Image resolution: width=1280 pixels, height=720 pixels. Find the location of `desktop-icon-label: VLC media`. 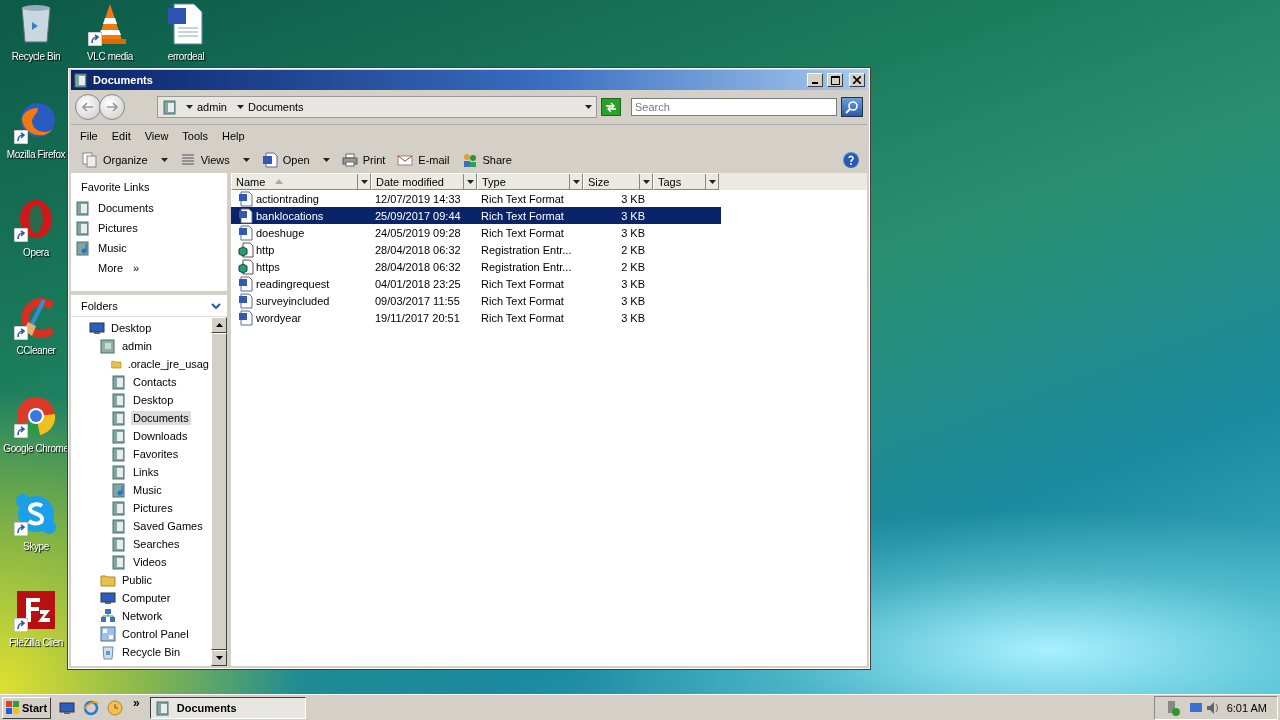

desktop-icon-label: VLC media is located at coordinates (110, 56).